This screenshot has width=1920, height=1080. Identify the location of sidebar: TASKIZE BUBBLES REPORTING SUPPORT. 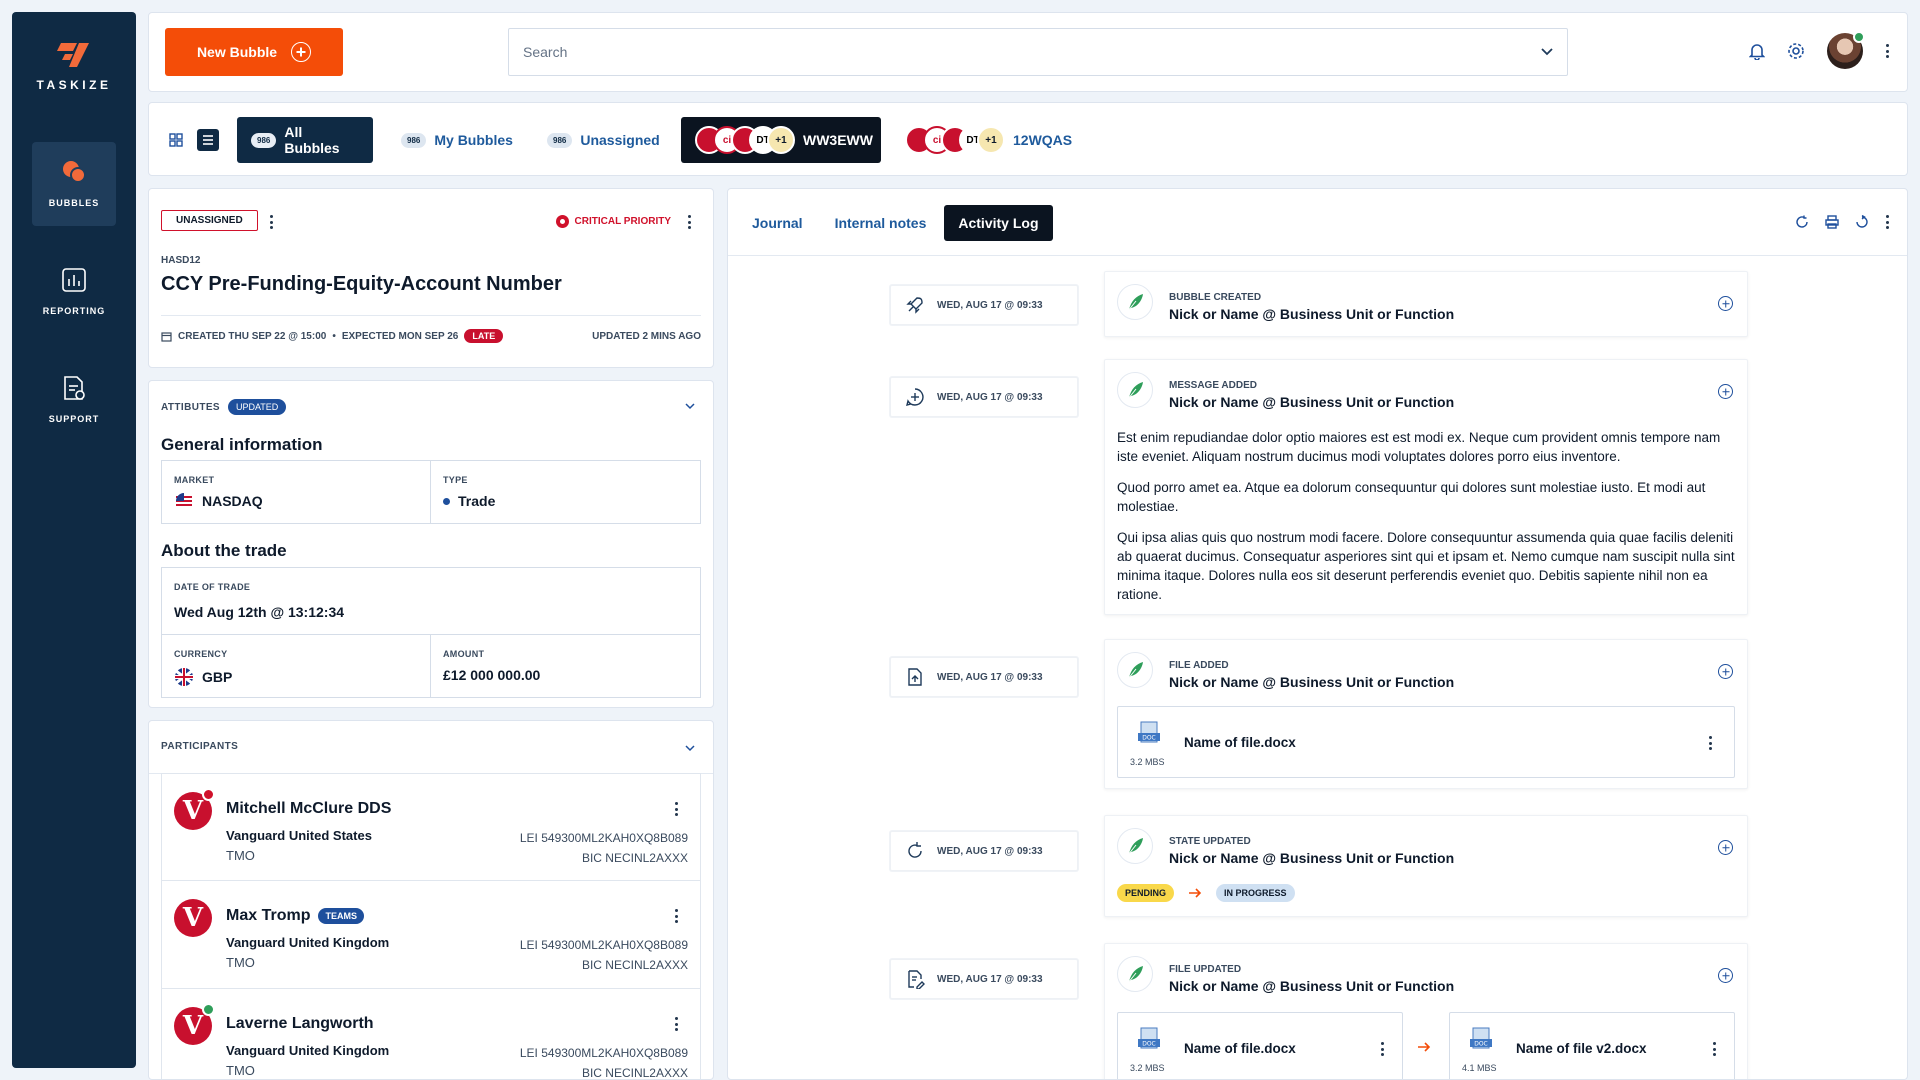
(74, 540).